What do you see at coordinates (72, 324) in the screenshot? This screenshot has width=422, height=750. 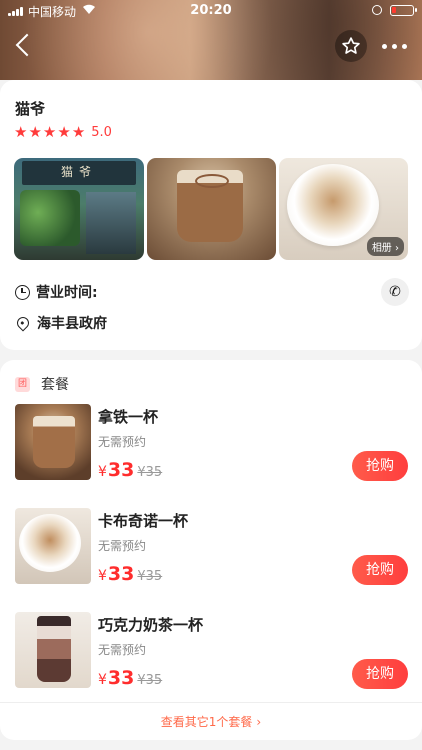 I see `address-text: 海丰县政府` at bounding box center [72, 324].